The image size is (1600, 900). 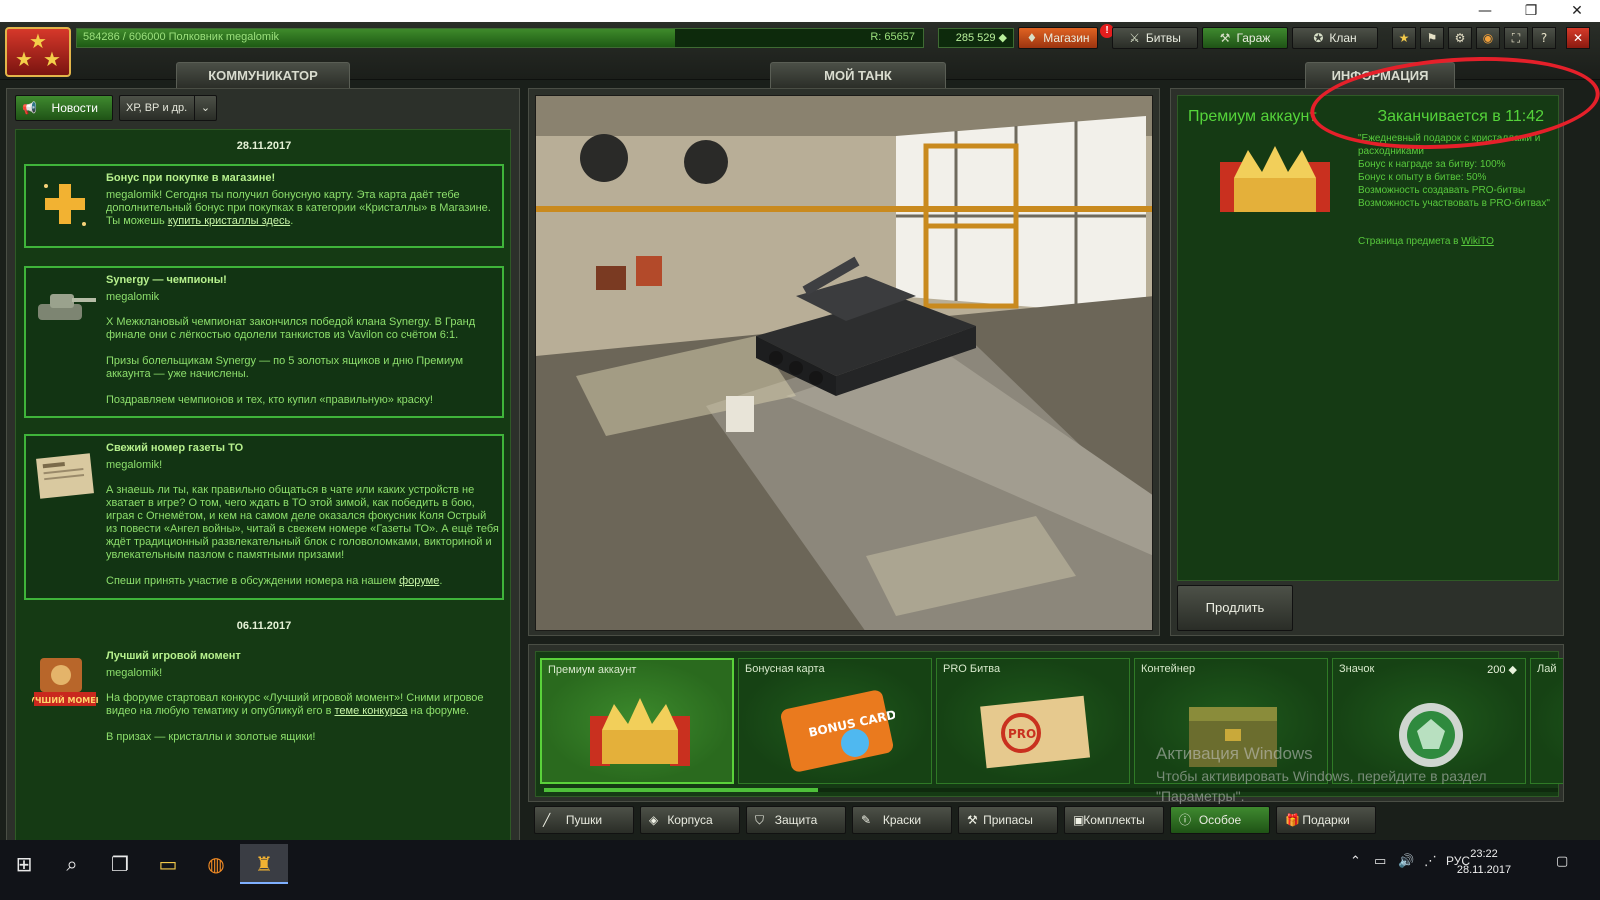 I want to click on kit-icon: ▣, so click(x=1079, y=820).